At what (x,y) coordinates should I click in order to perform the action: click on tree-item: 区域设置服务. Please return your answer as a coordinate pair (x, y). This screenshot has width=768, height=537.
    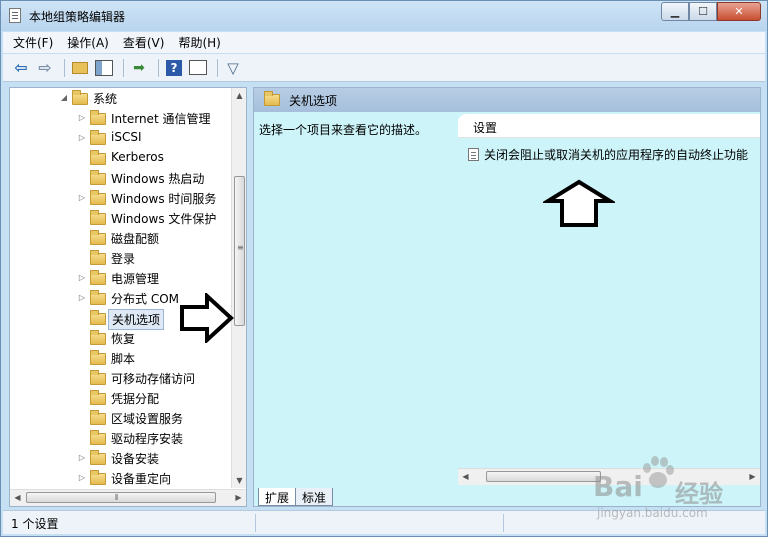
    Looking at the image, I should click on (121, 418).